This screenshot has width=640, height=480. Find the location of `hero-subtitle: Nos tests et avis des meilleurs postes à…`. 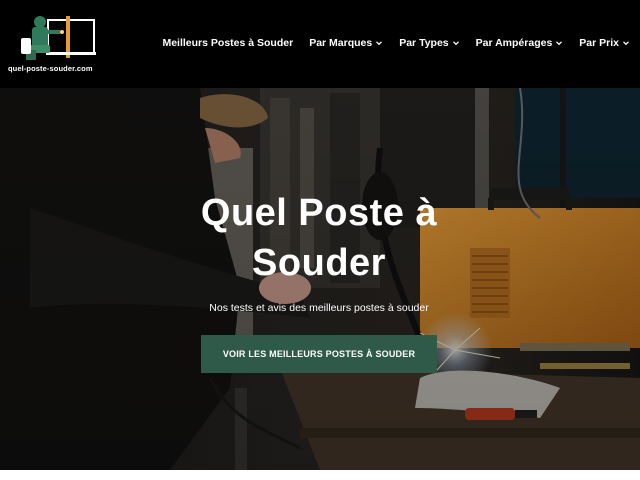

hero-subtitle: Nos tests et avis des meilleurs postes à… is located at coordinates (319, 308).